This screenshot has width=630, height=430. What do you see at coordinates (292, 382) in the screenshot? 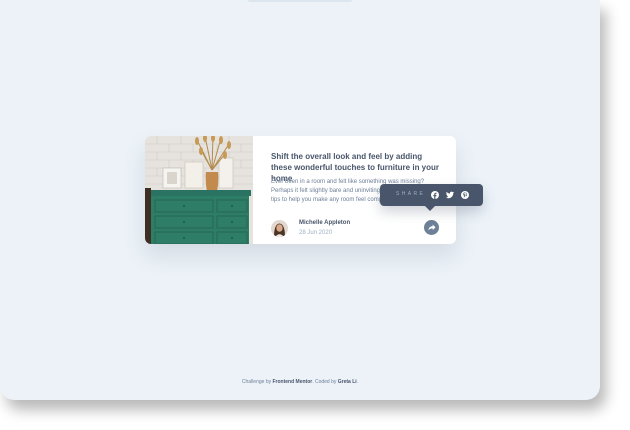
I see `frontend-mentor-link: Frontend Mentor` at bounding box center [292, 382].